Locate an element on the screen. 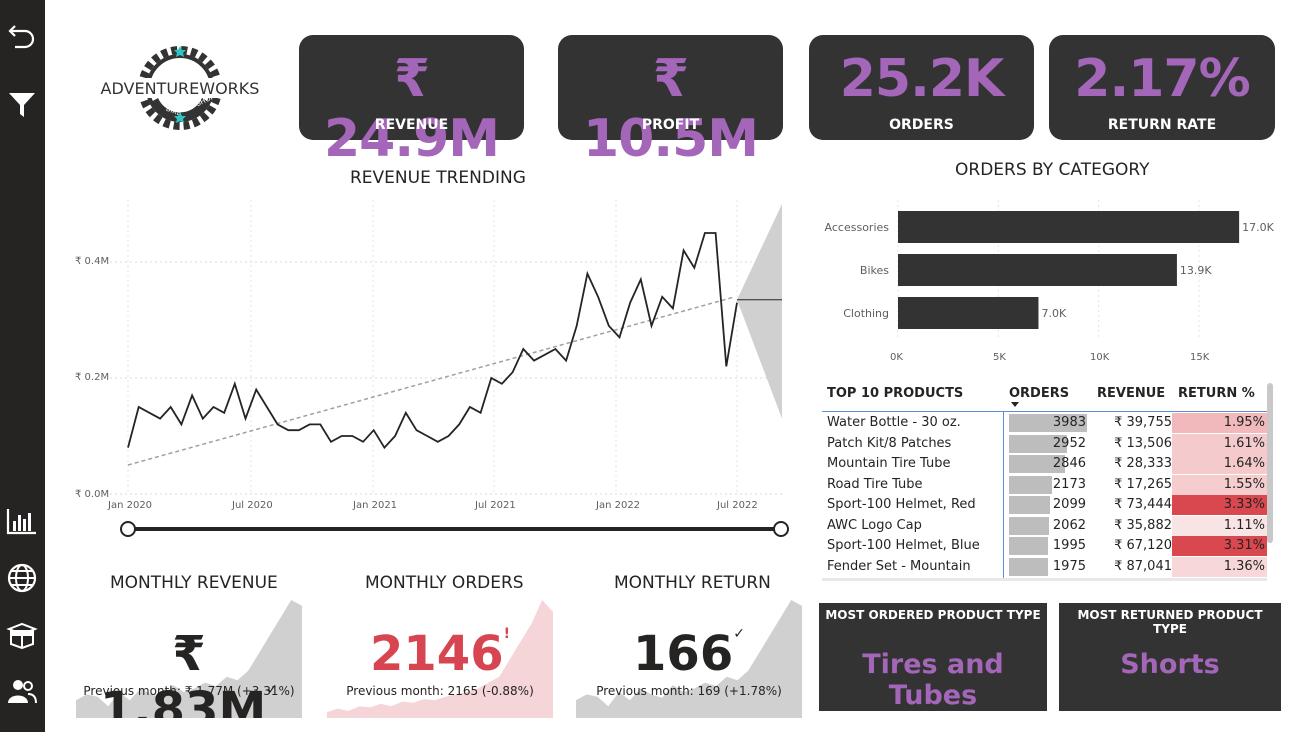 The width and height of the screenshot is (1307, 732). table-row: Mountain Tire Tube 2846 ₹ 28,333 1.64% is located at coordinates (1044, 464).